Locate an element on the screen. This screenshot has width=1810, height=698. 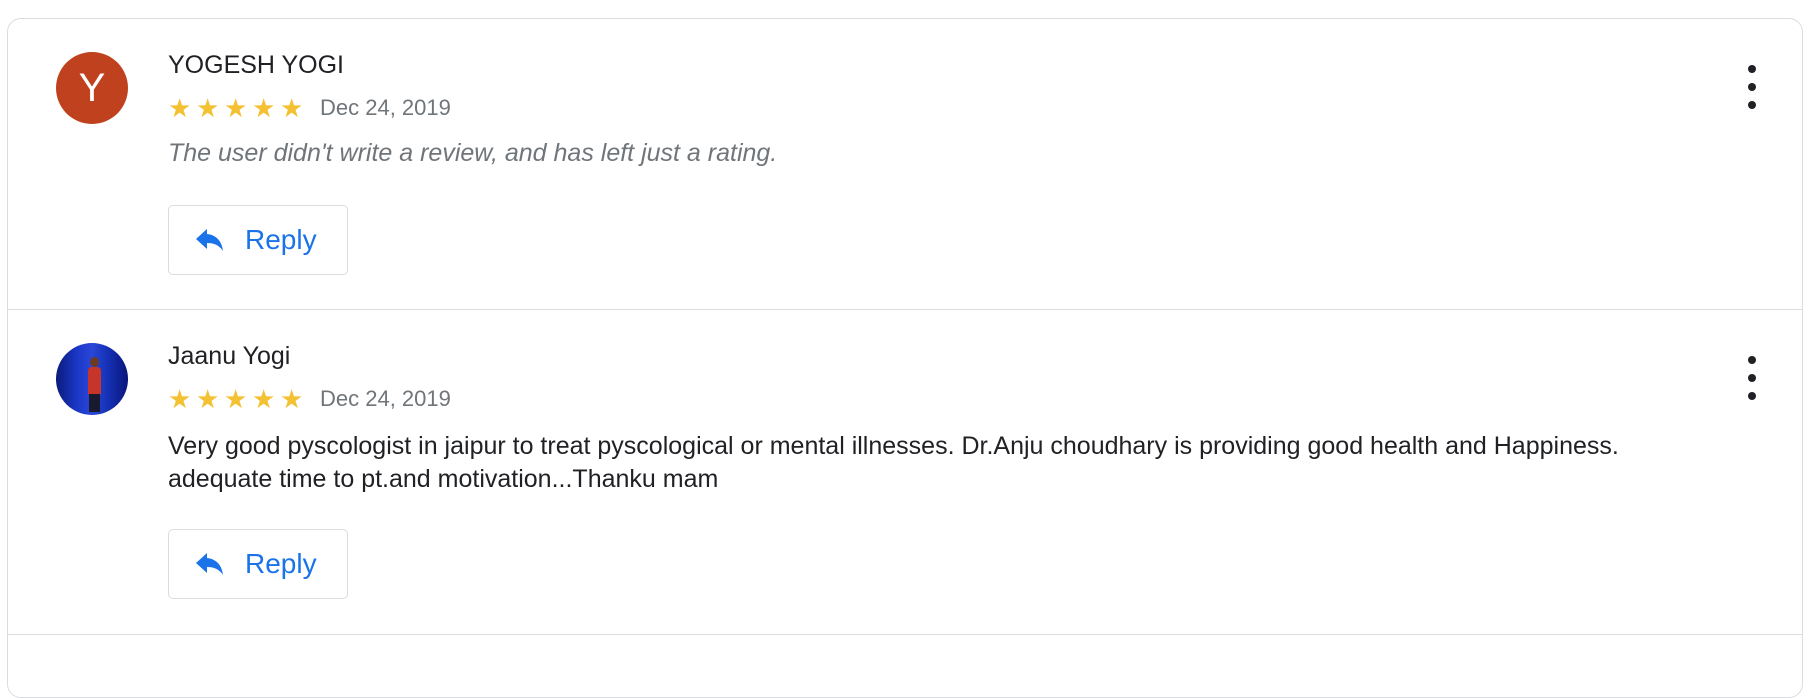
avatar-photo-body is located at coordinates (94, 381).